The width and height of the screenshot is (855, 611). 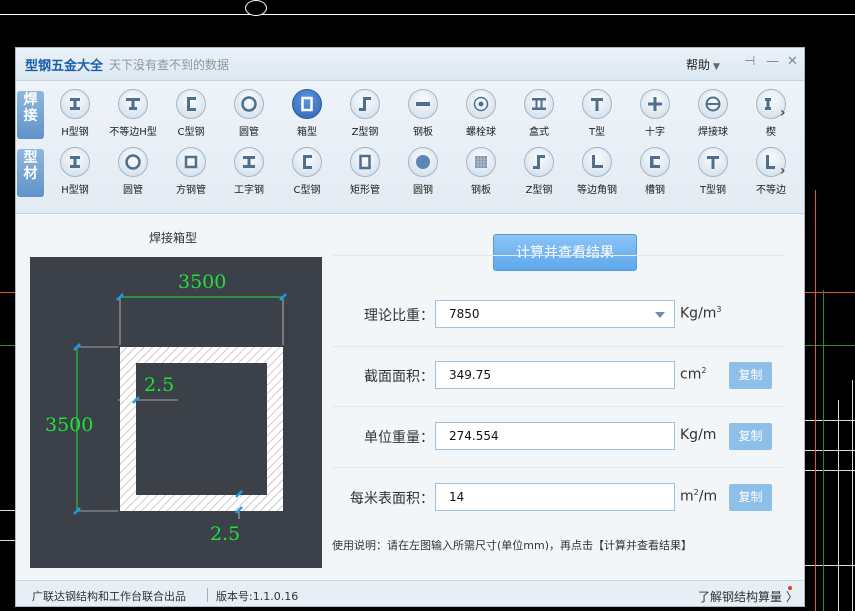 I want to click on copy-weight-button: 复制, so click(x=750, y=436).